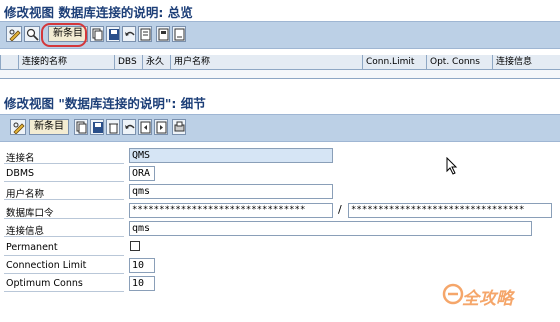 The image size is (560, 322). Describe the element at coordinates (25, 194) in the screenshot. I see `user-name-label: 用户名称` at that location.